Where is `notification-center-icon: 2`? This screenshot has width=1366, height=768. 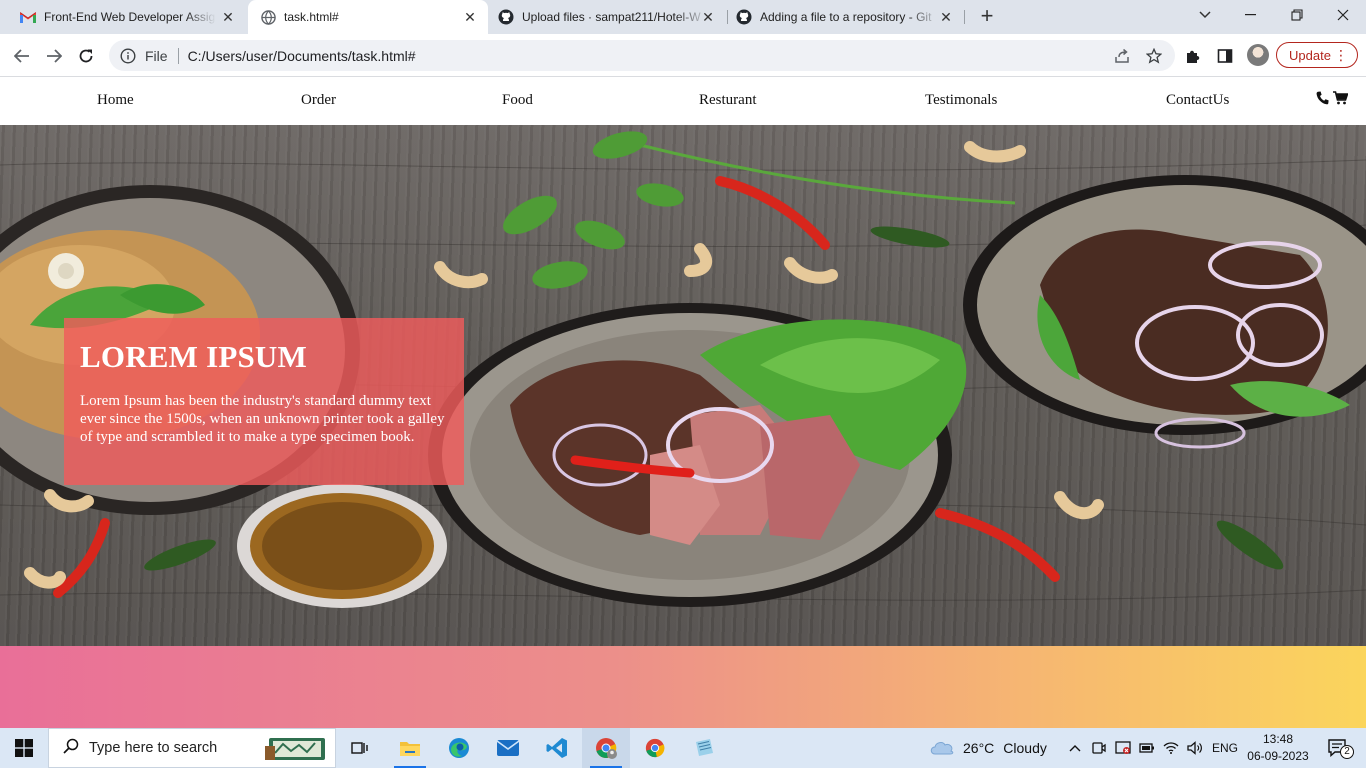 notification-center-icon: 2 is located at coordinates (1338, 748).